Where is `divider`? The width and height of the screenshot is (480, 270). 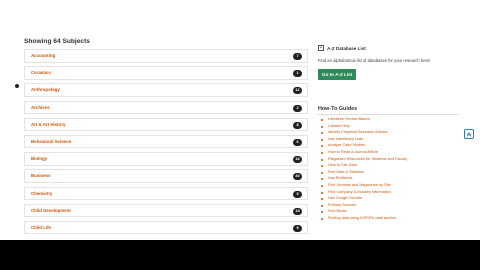
divider is located at coordinates (388, 114).